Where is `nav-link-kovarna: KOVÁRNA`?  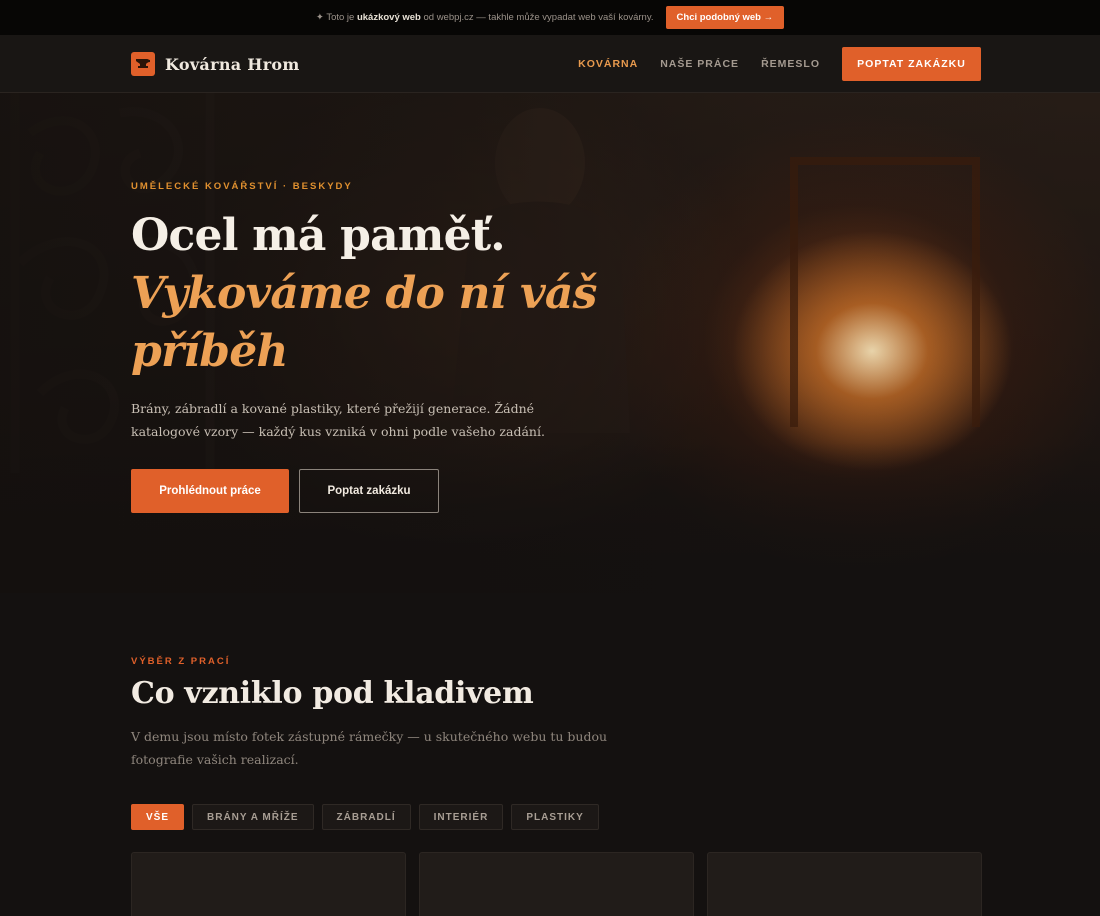 nav-link-kovarna: KOVÁRNA is located at coordinates (608, 64).